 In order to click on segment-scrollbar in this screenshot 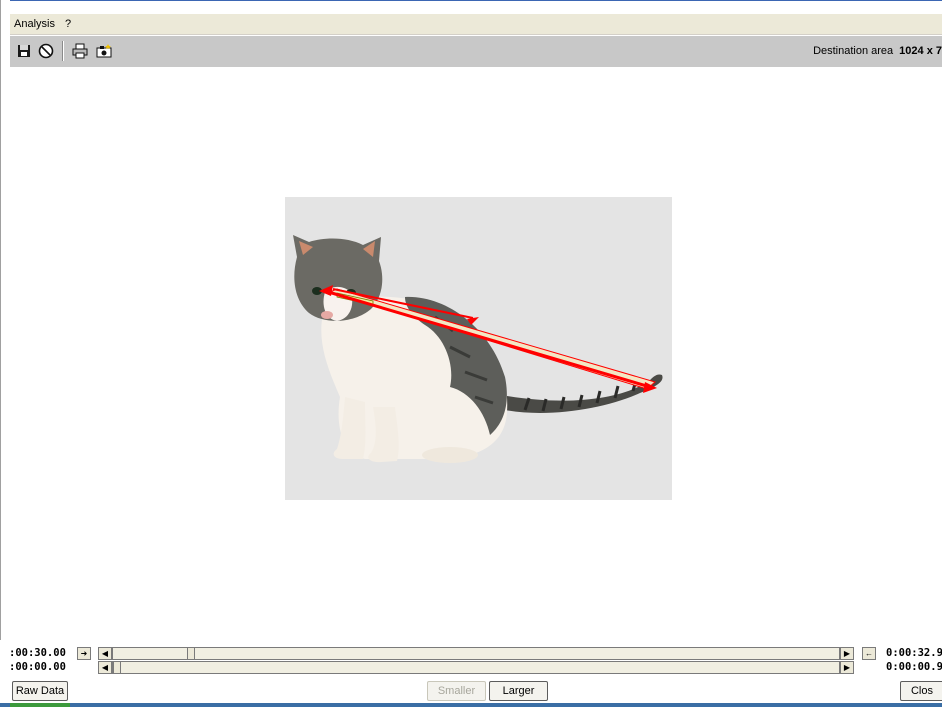, I will do `click(476, 653)`.